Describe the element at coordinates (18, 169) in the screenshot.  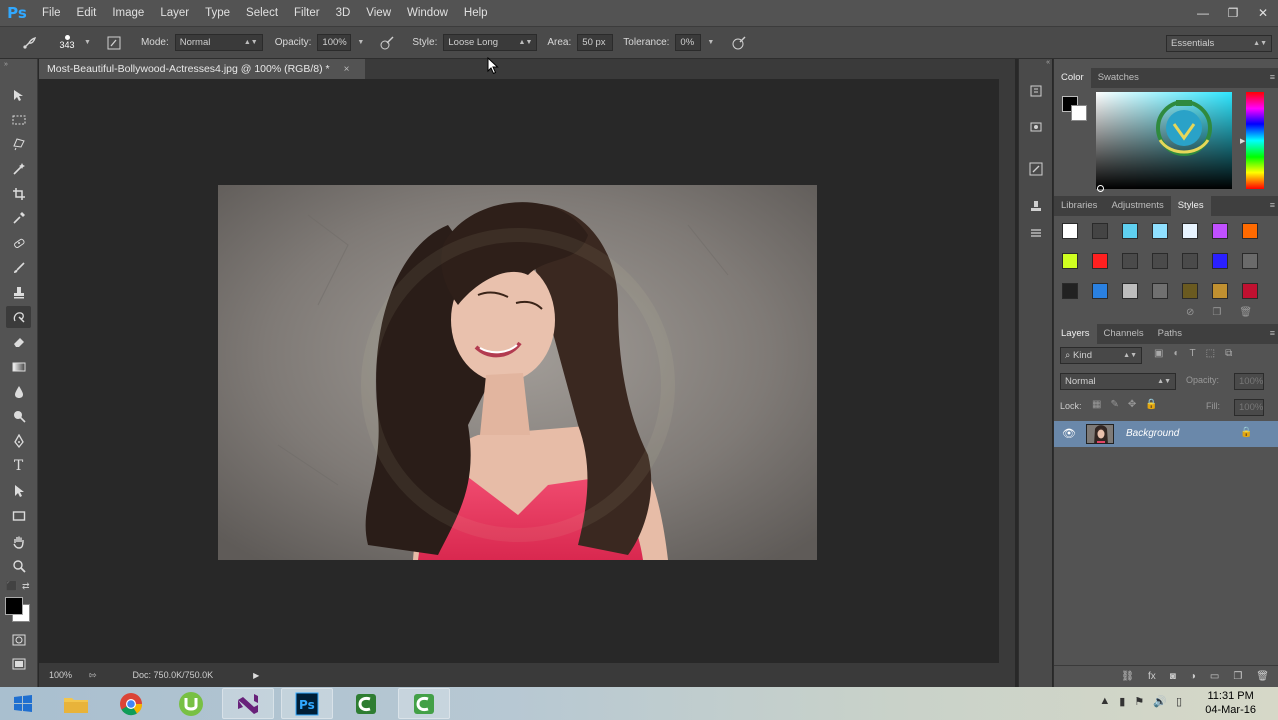
I see `magic-wand-tool-icon` at that location.